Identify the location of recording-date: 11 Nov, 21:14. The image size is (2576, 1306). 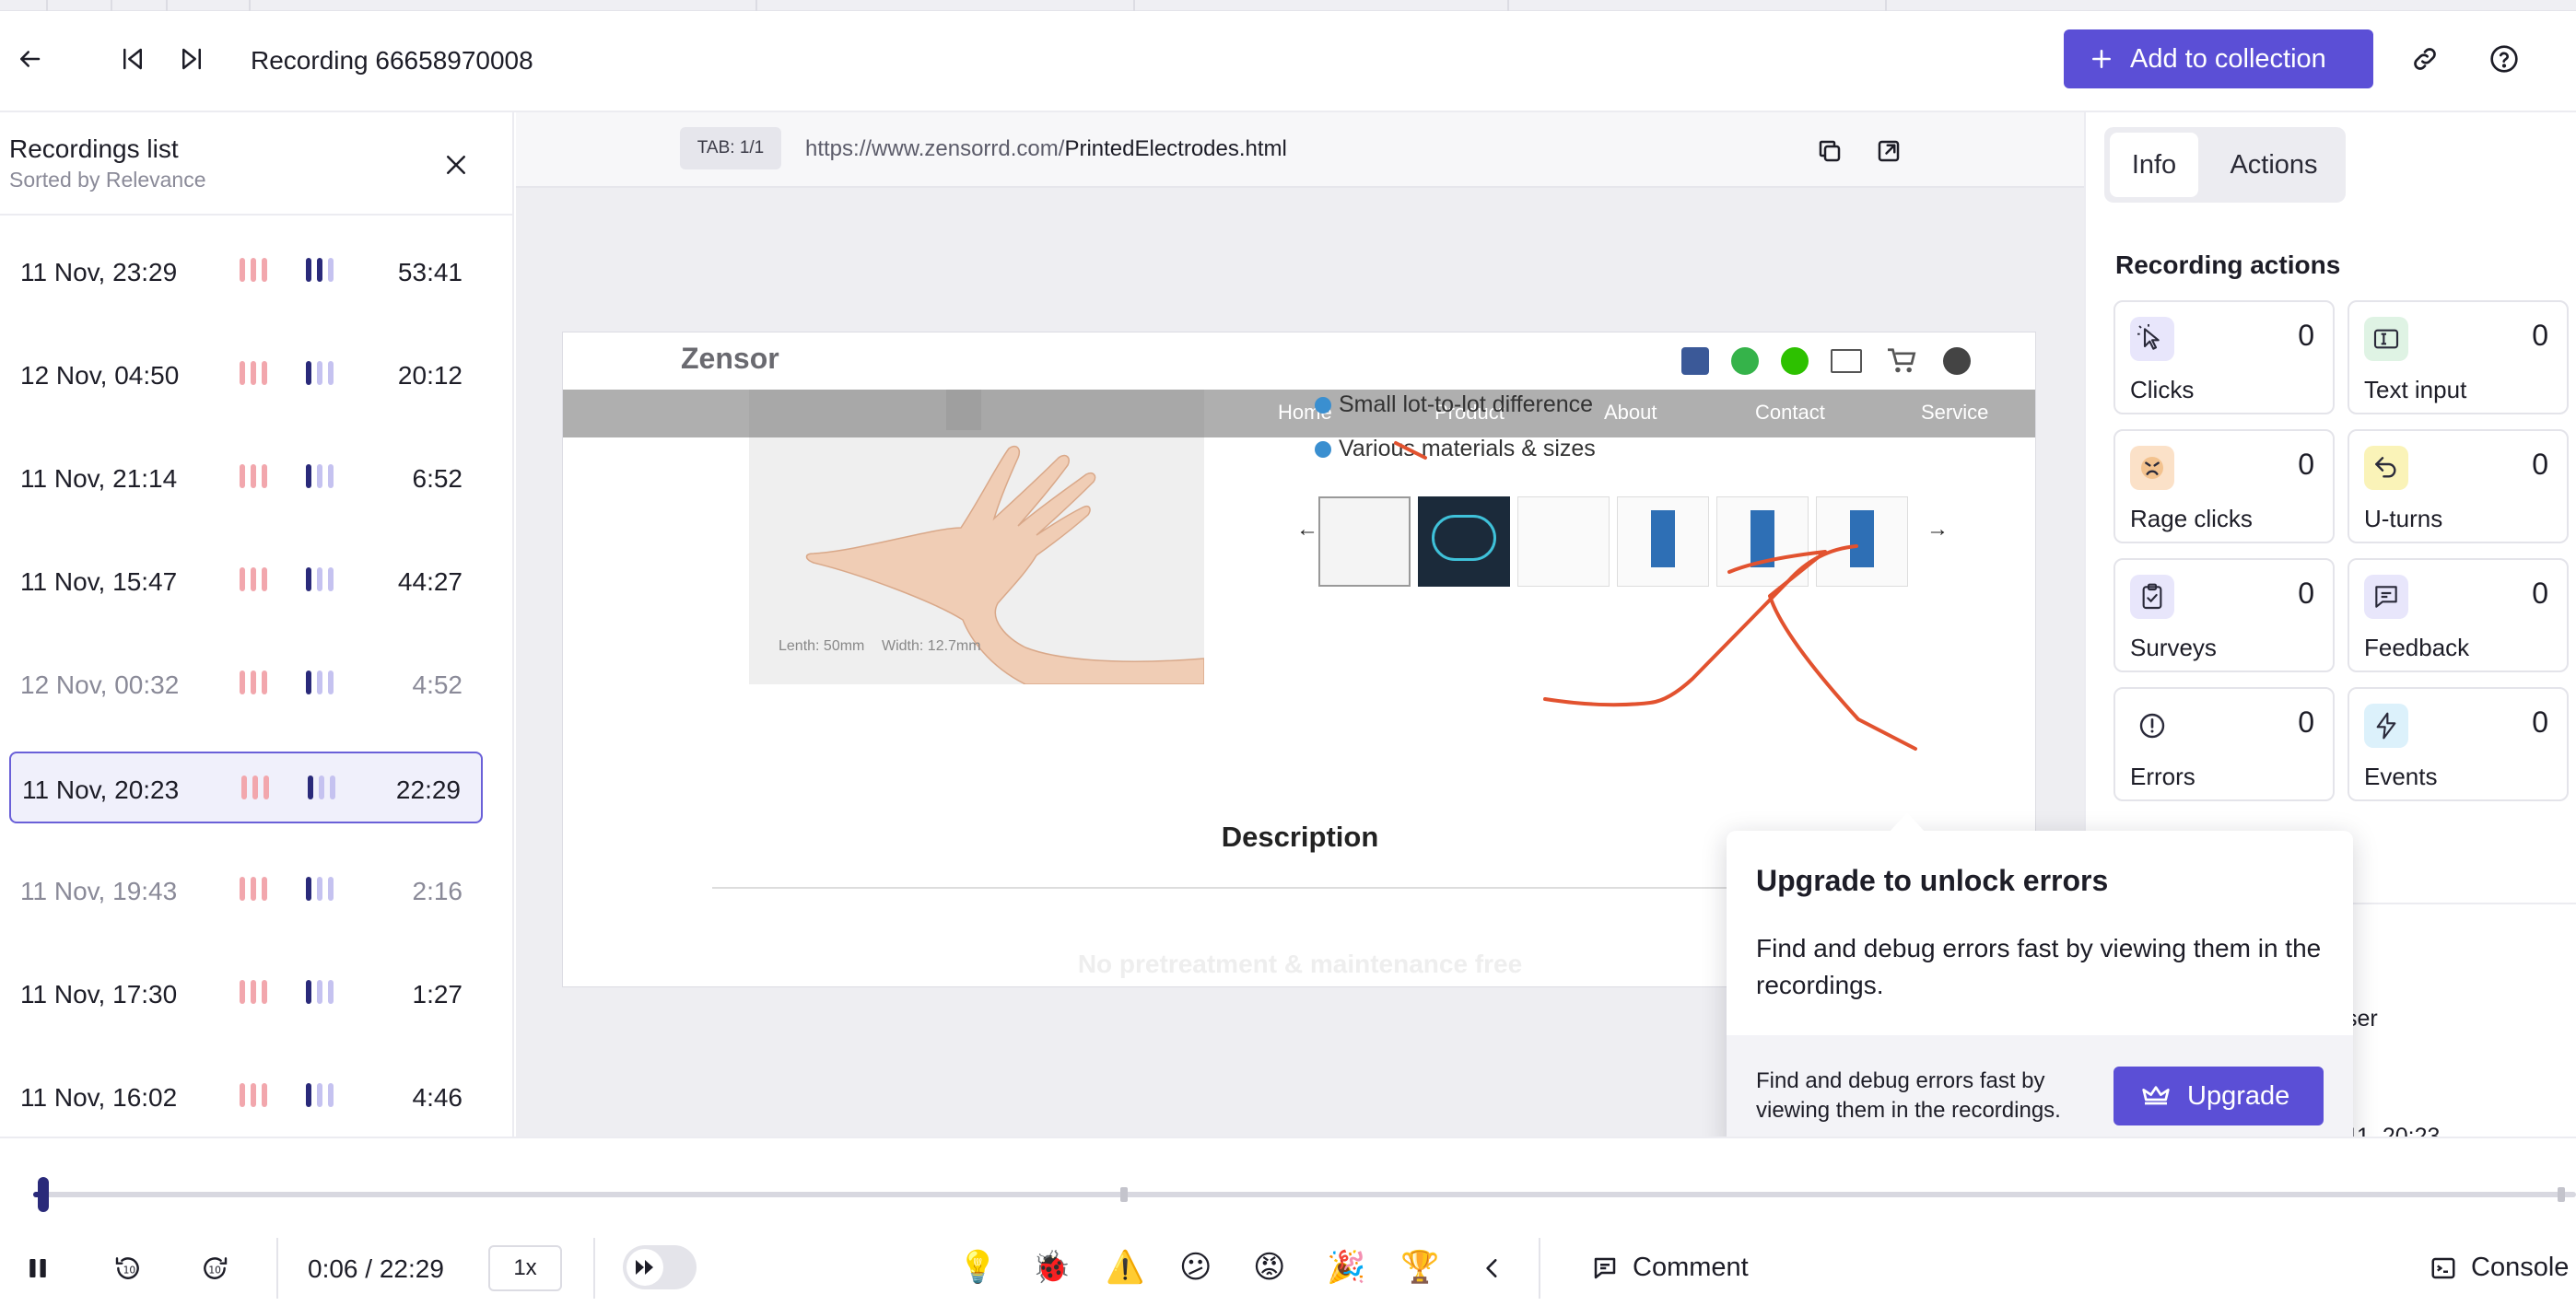
(99, 479).